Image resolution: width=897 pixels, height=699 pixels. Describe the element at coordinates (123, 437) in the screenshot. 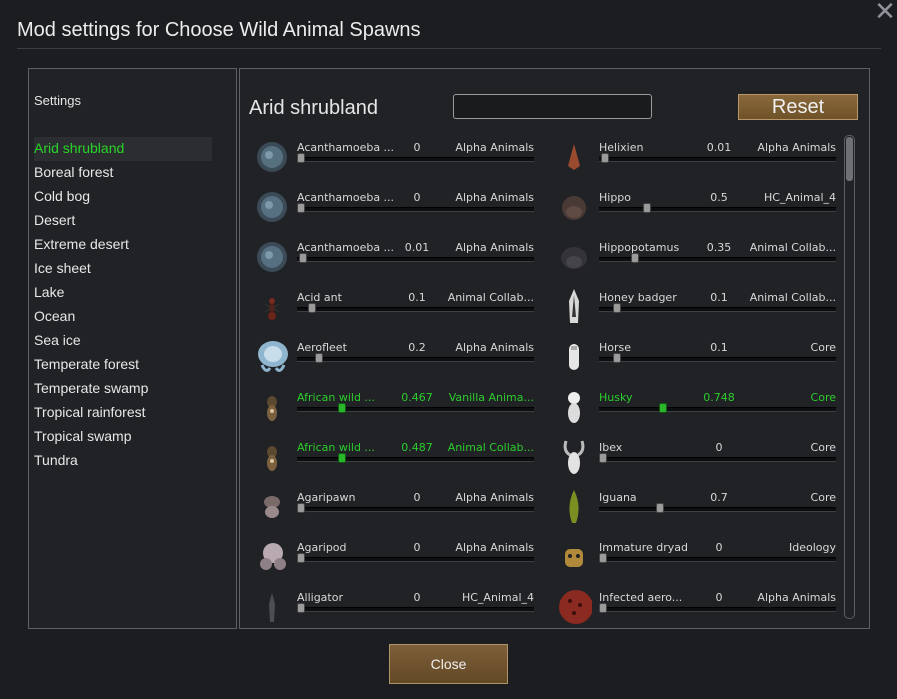

I see `sidebar-item-tropical-swamp: Tropical swamp` at that location.